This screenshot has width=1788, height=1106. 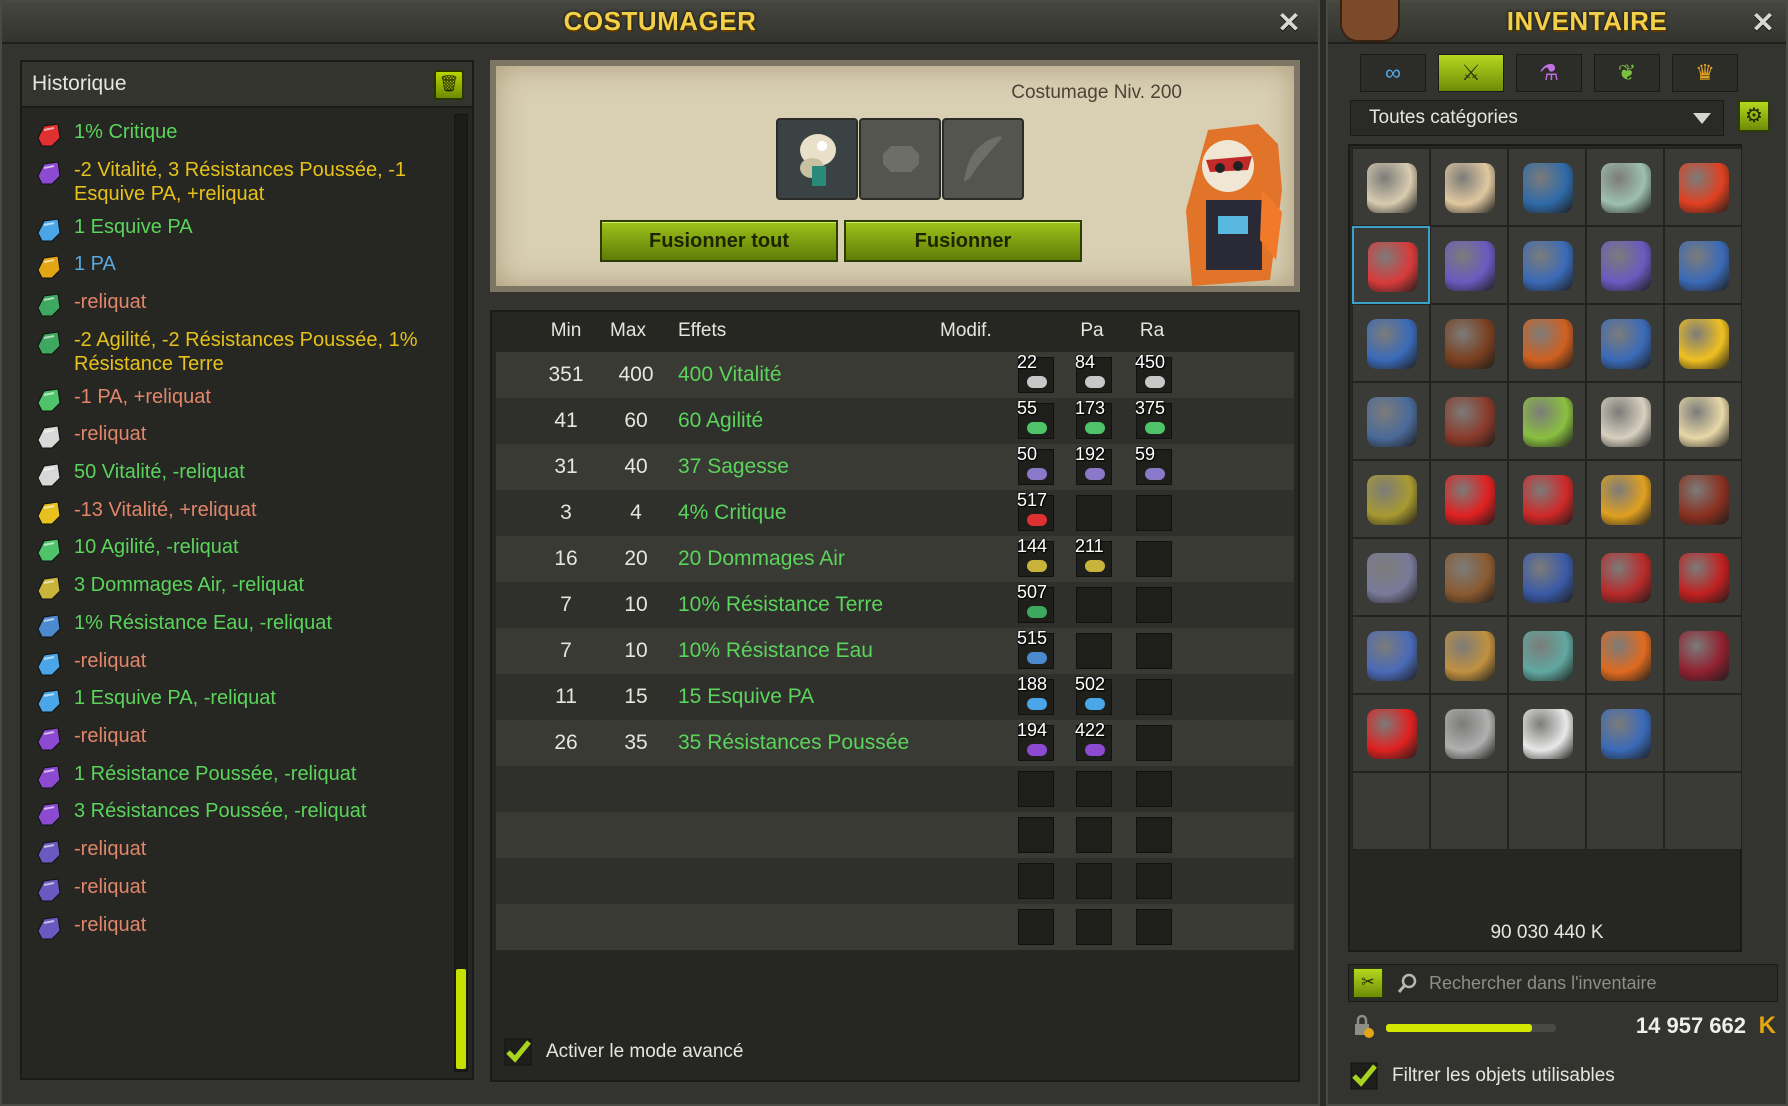 I want to click on trash-icon: 🗑, so click(x=449, y=85).